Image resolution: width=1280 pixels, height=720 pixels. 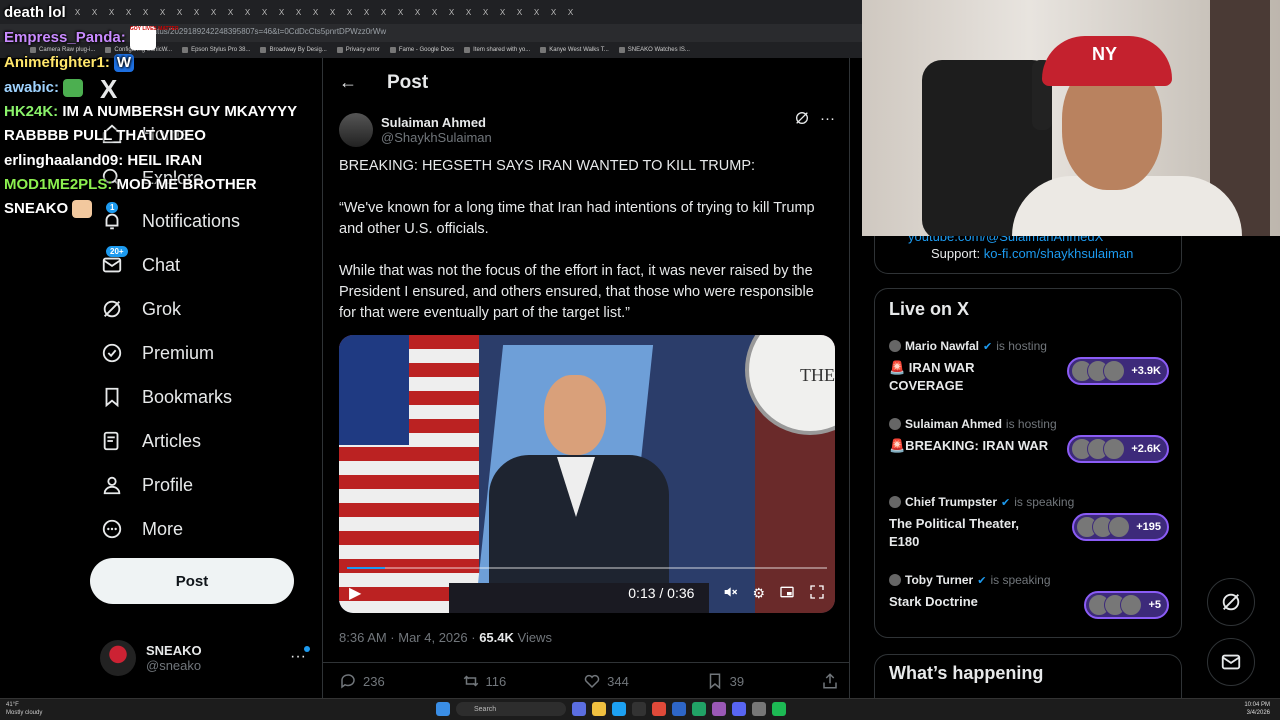 What do you see at coordinates (817, 593) in the screenshot?
I see `fullscreen-icon` at bounding box center [817, 593].